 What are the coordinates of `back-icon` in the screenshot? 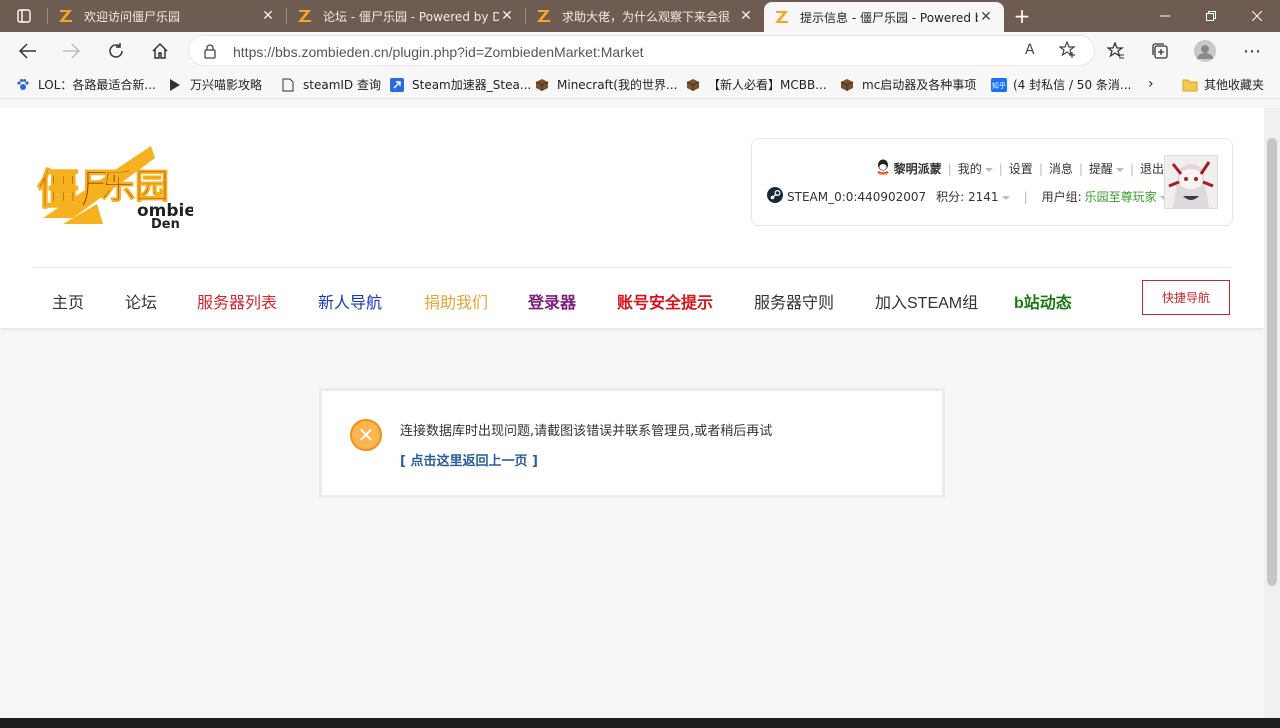 It's located at (28, 51).